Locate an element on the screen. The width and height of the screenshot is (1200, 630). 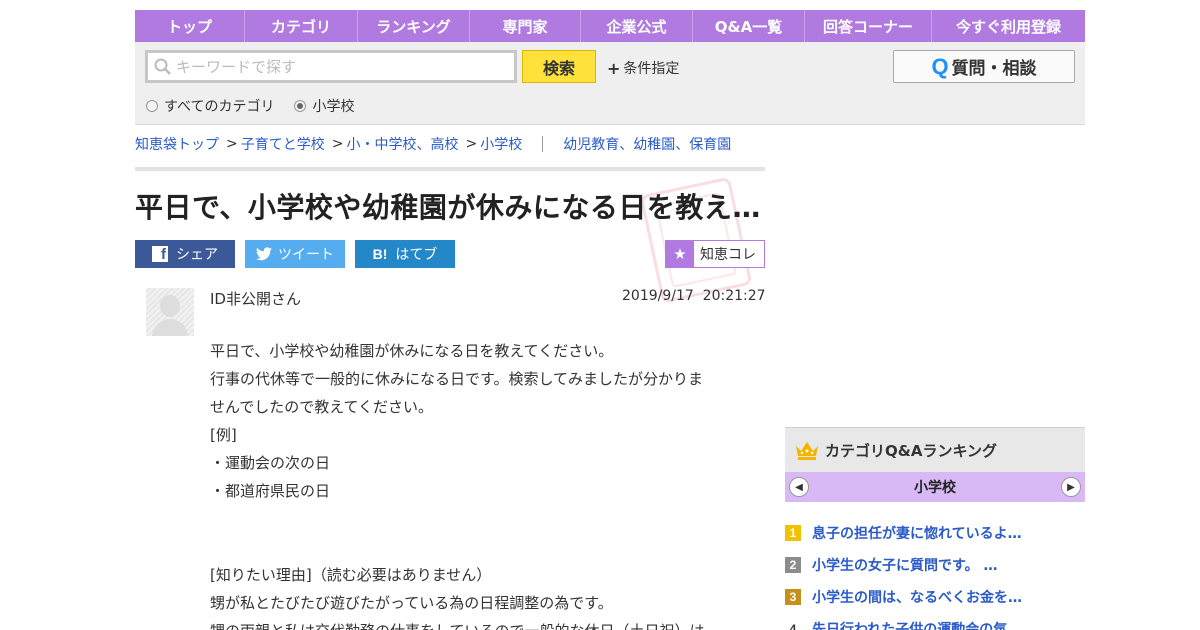
nav-category: カテゴリ is located at coordinates (301, 26).